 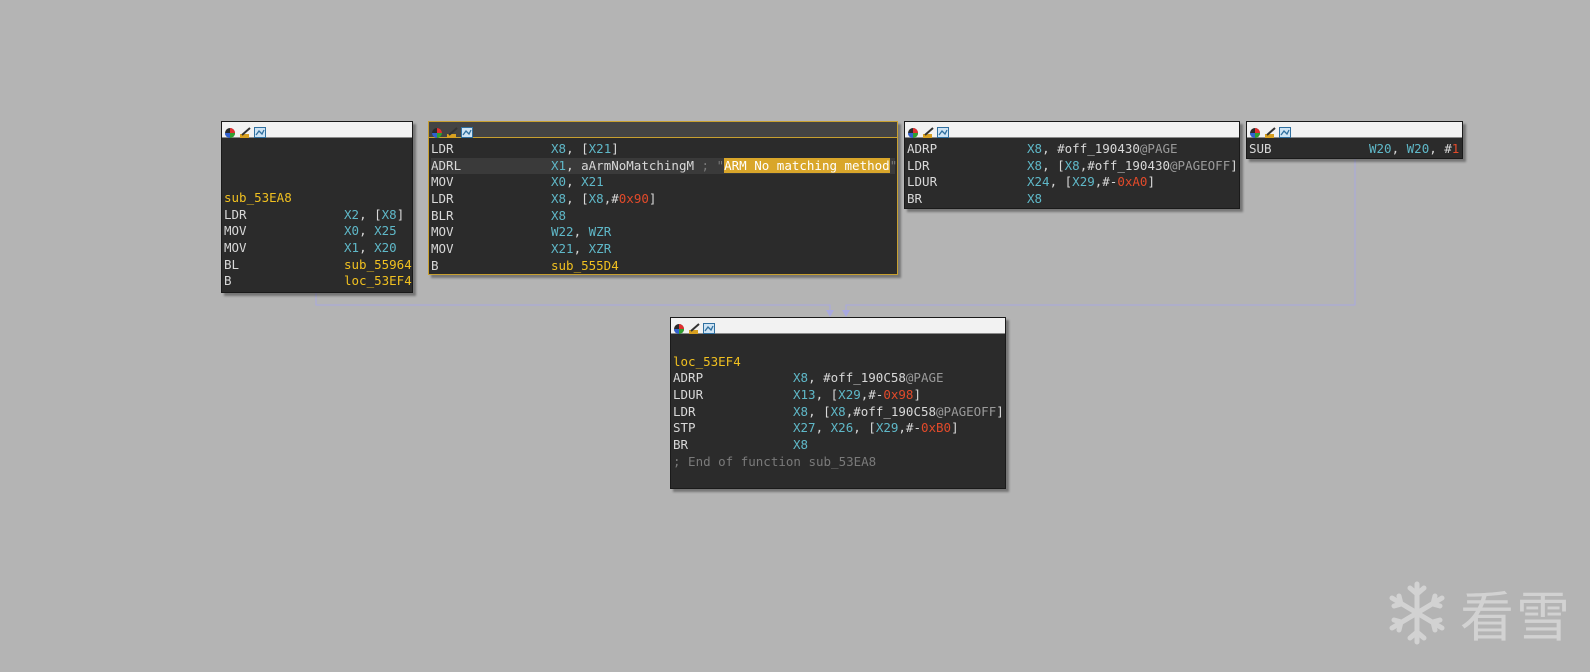 I want to click on mnemonic: BL, so click(x=231, y=265).